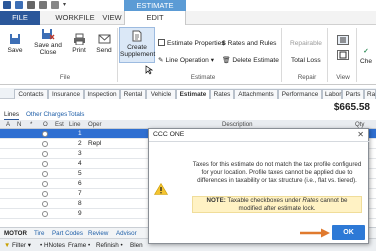 The image size is (376, 251). What do you see at coordinates (15, 233) in the screenshot?
I see `bottom-tab-motor: MOTOR` at bounding box center [15, 233].